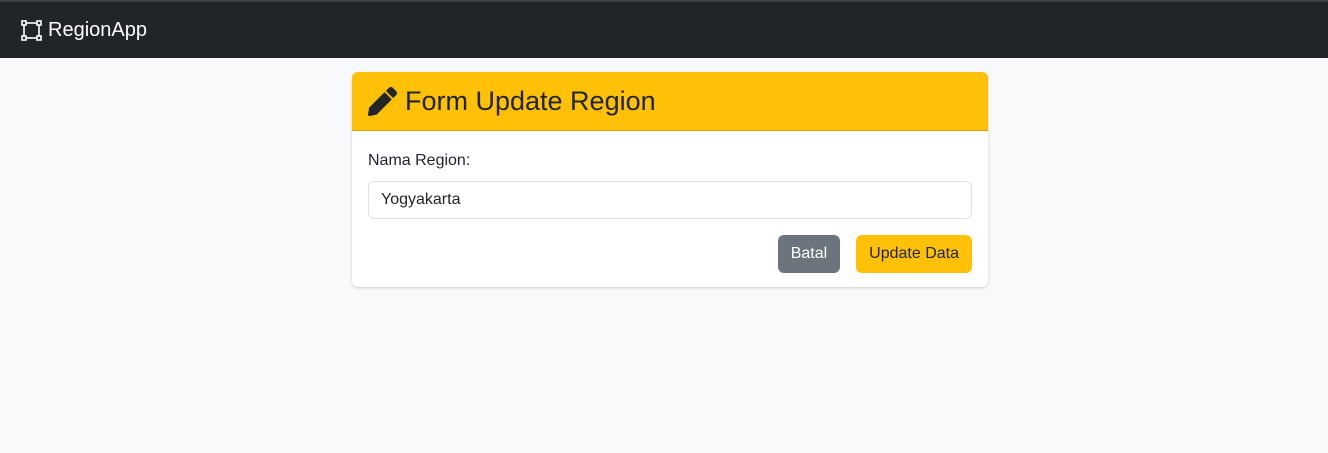 This screenshot has height=453, width=1328. I want to click on bounding-box-icon, so click(31, 30).